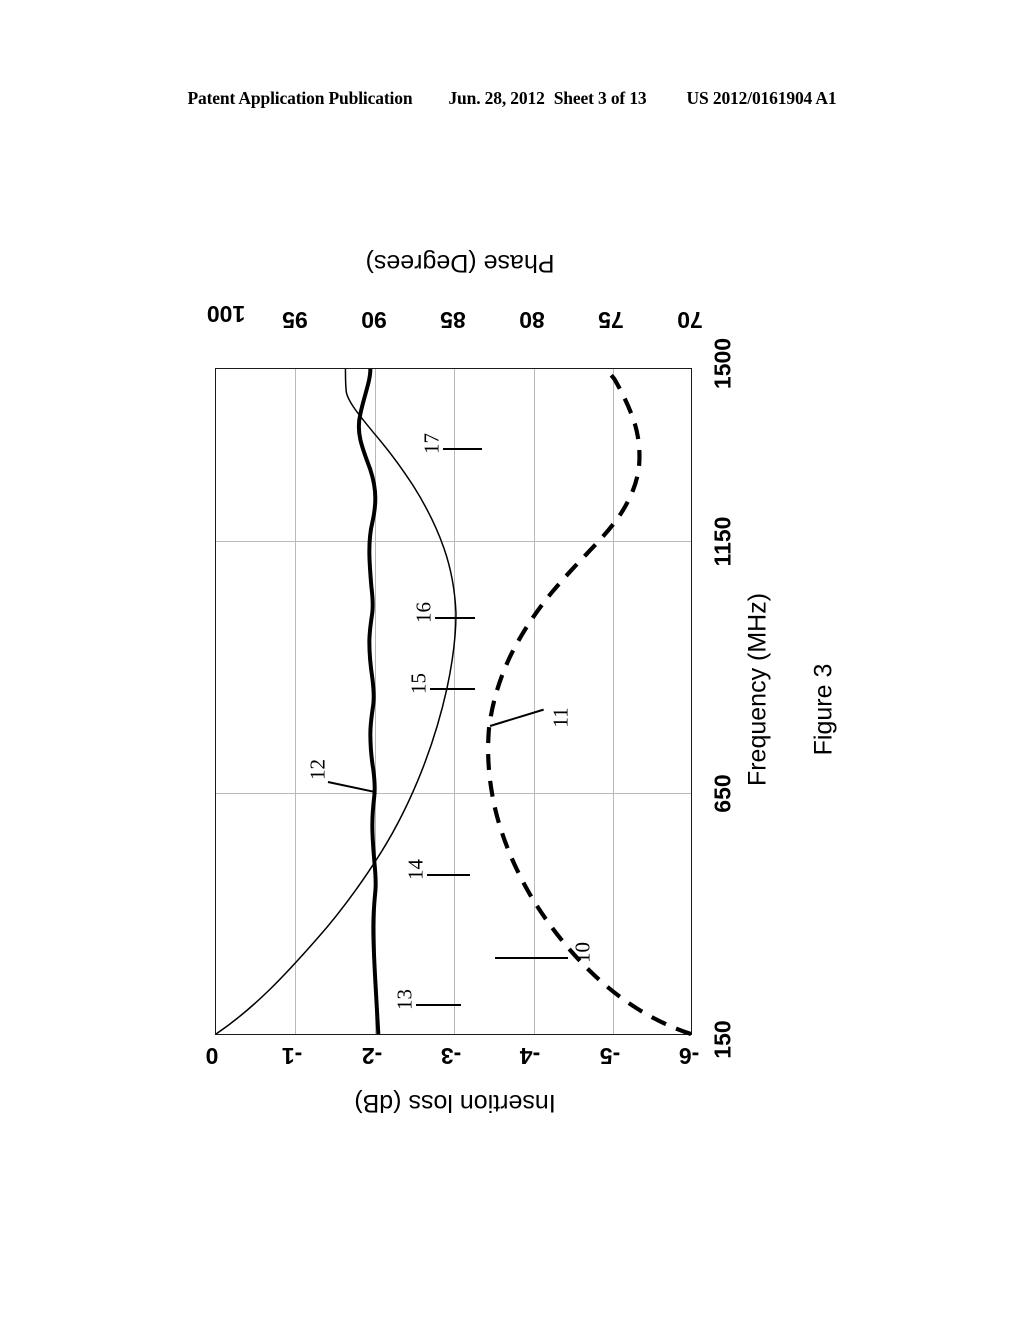 The width and height of the screenshot is (1024, 1320). What do you see at coordinates (372, 1056) in the screenshot?
I see `db-tick--2: -2` at bounding box center [372, 1056].